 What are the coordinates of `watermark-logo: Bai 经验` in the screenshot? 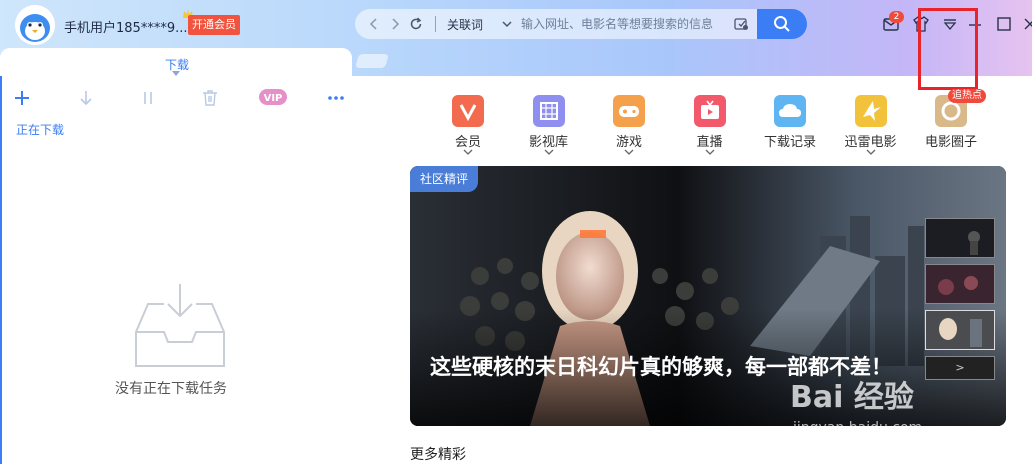 It's located at (852, 397).